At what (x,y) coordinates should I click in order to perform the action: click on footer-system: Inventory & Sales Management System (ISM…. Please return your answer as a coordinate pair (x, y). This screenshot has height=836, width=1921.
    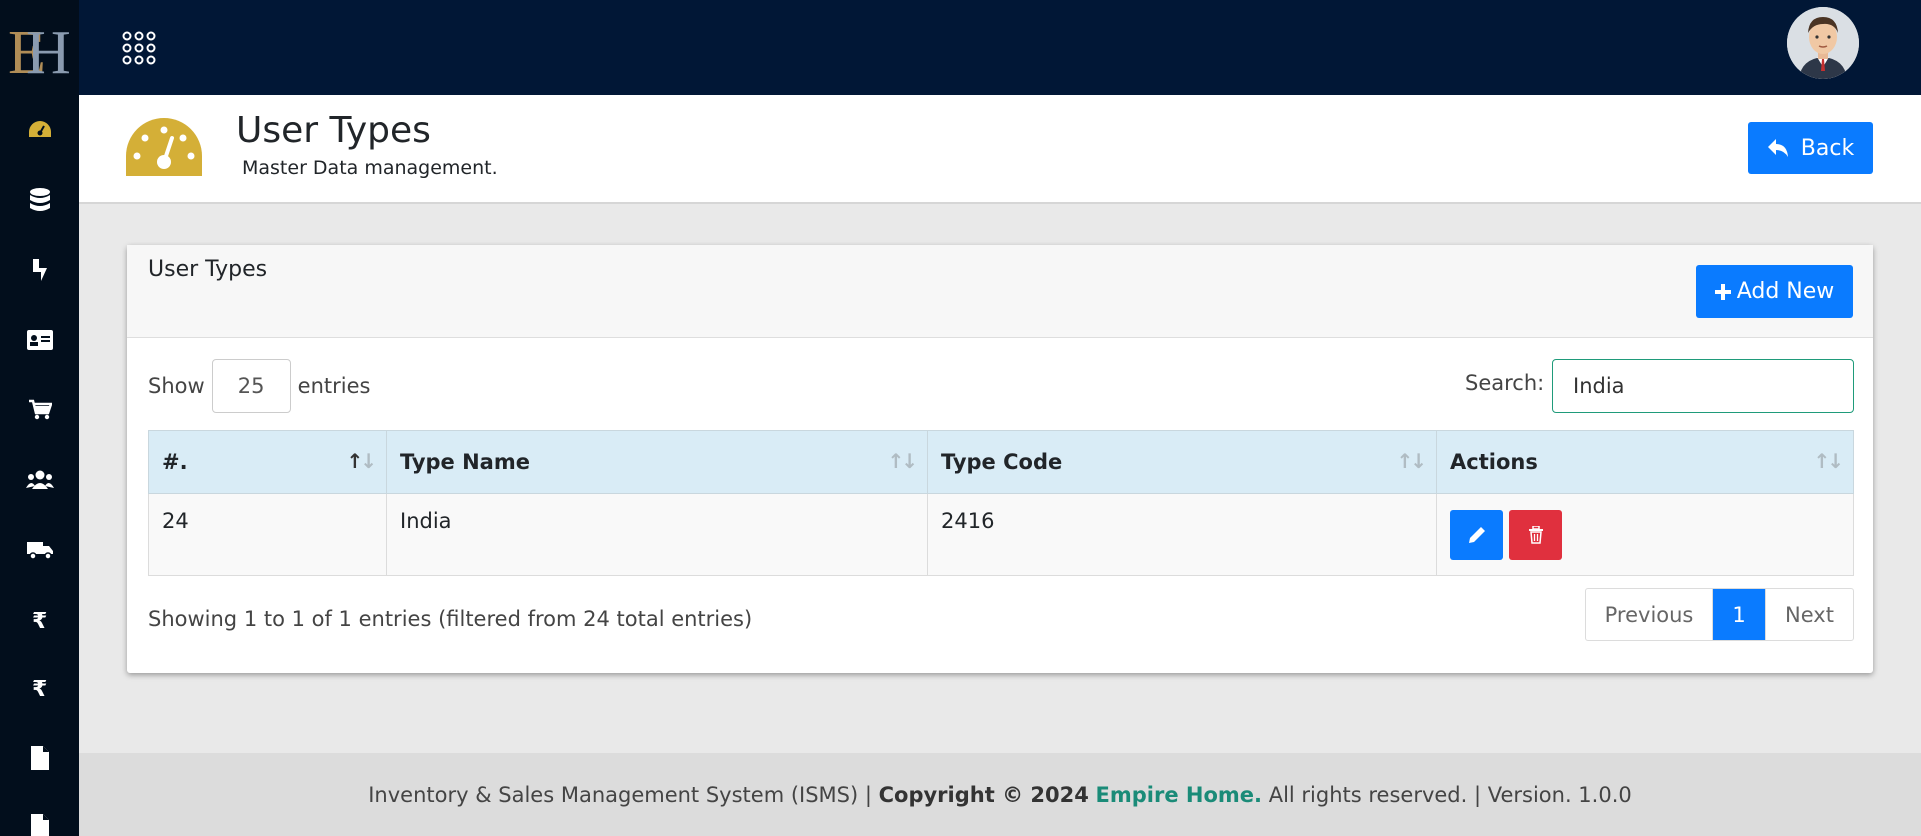
    Looking at the image, I should click on (620, 794).